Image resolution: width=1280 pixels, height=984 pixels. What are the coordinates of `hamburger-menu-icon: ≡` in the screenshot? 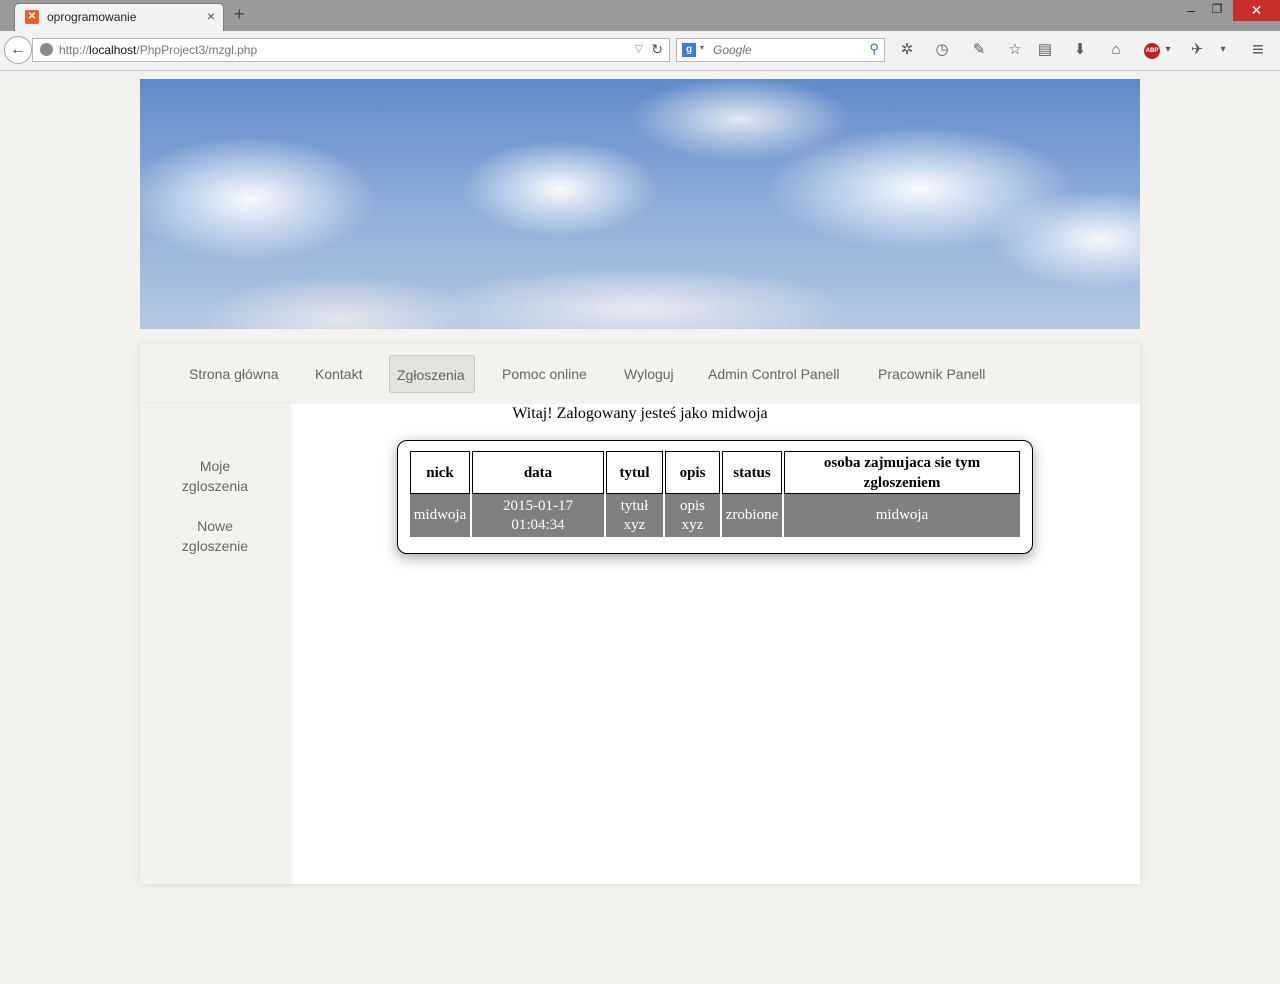 It's located at (1258, 50).